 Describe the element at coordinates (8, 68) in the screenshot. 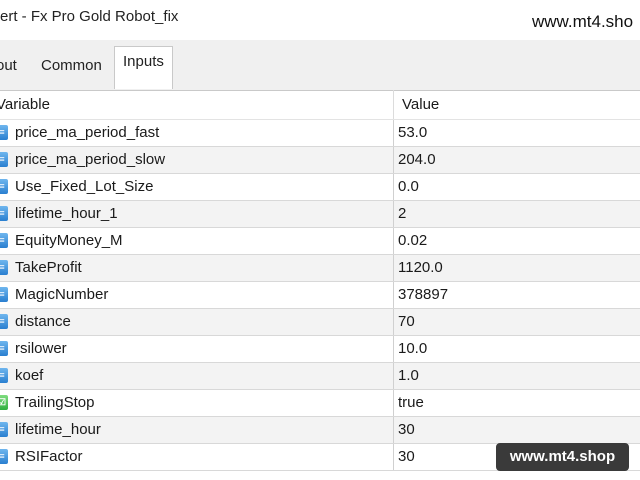

I see `tab-about: out` at that location.